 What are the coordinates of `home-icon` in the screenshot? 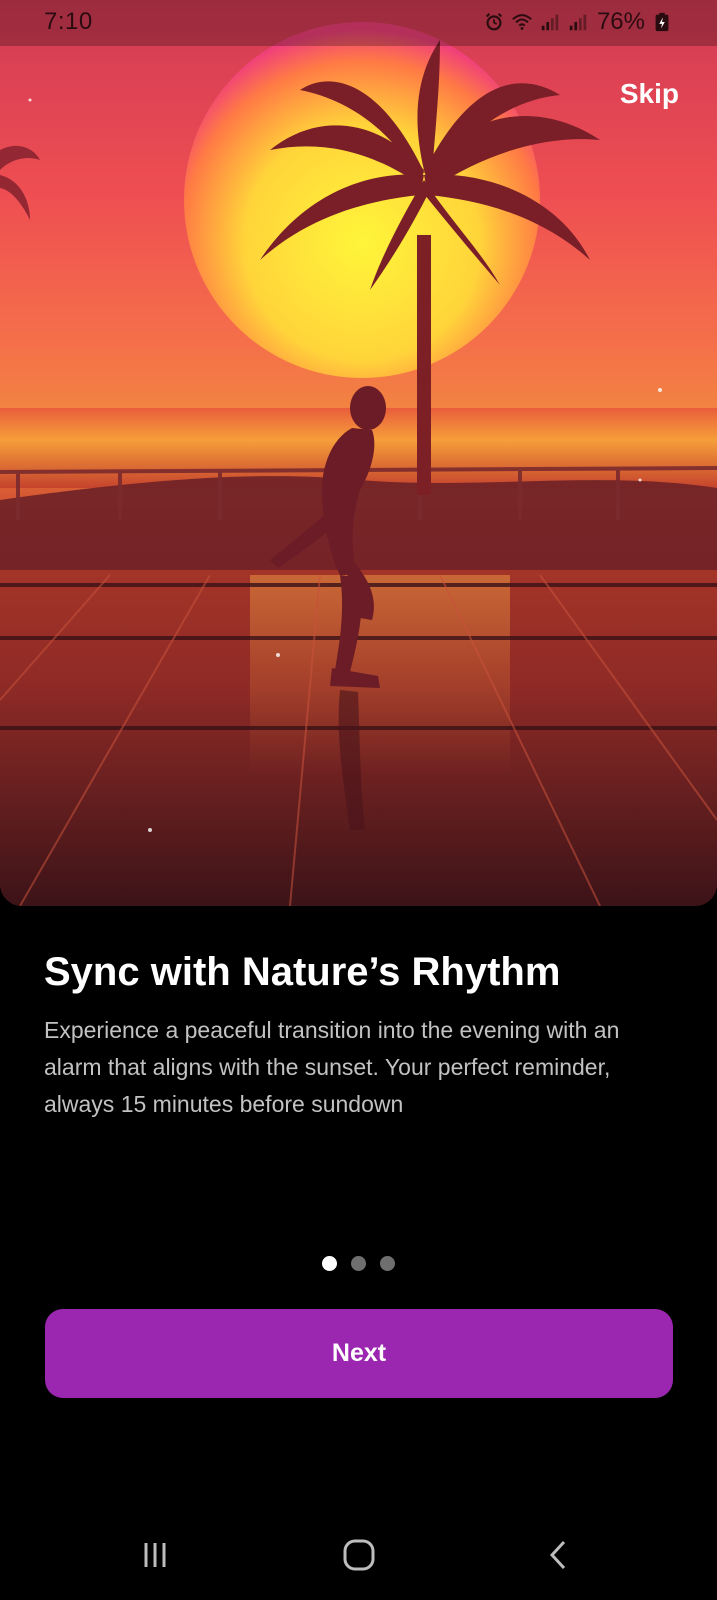 It's located at (359, 1555).